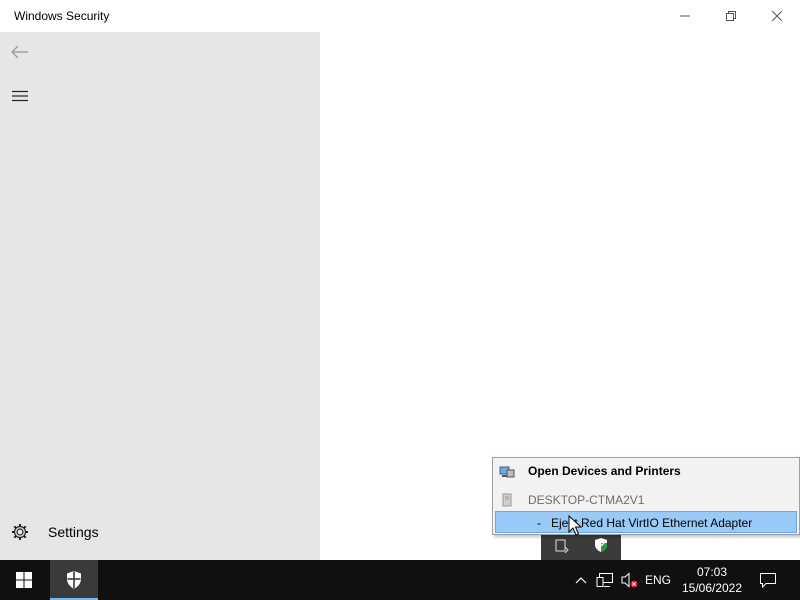  Describe the element at coordinates (712, 588) in the screenshot. I see `clock-date: 15/06/2022` at that location.